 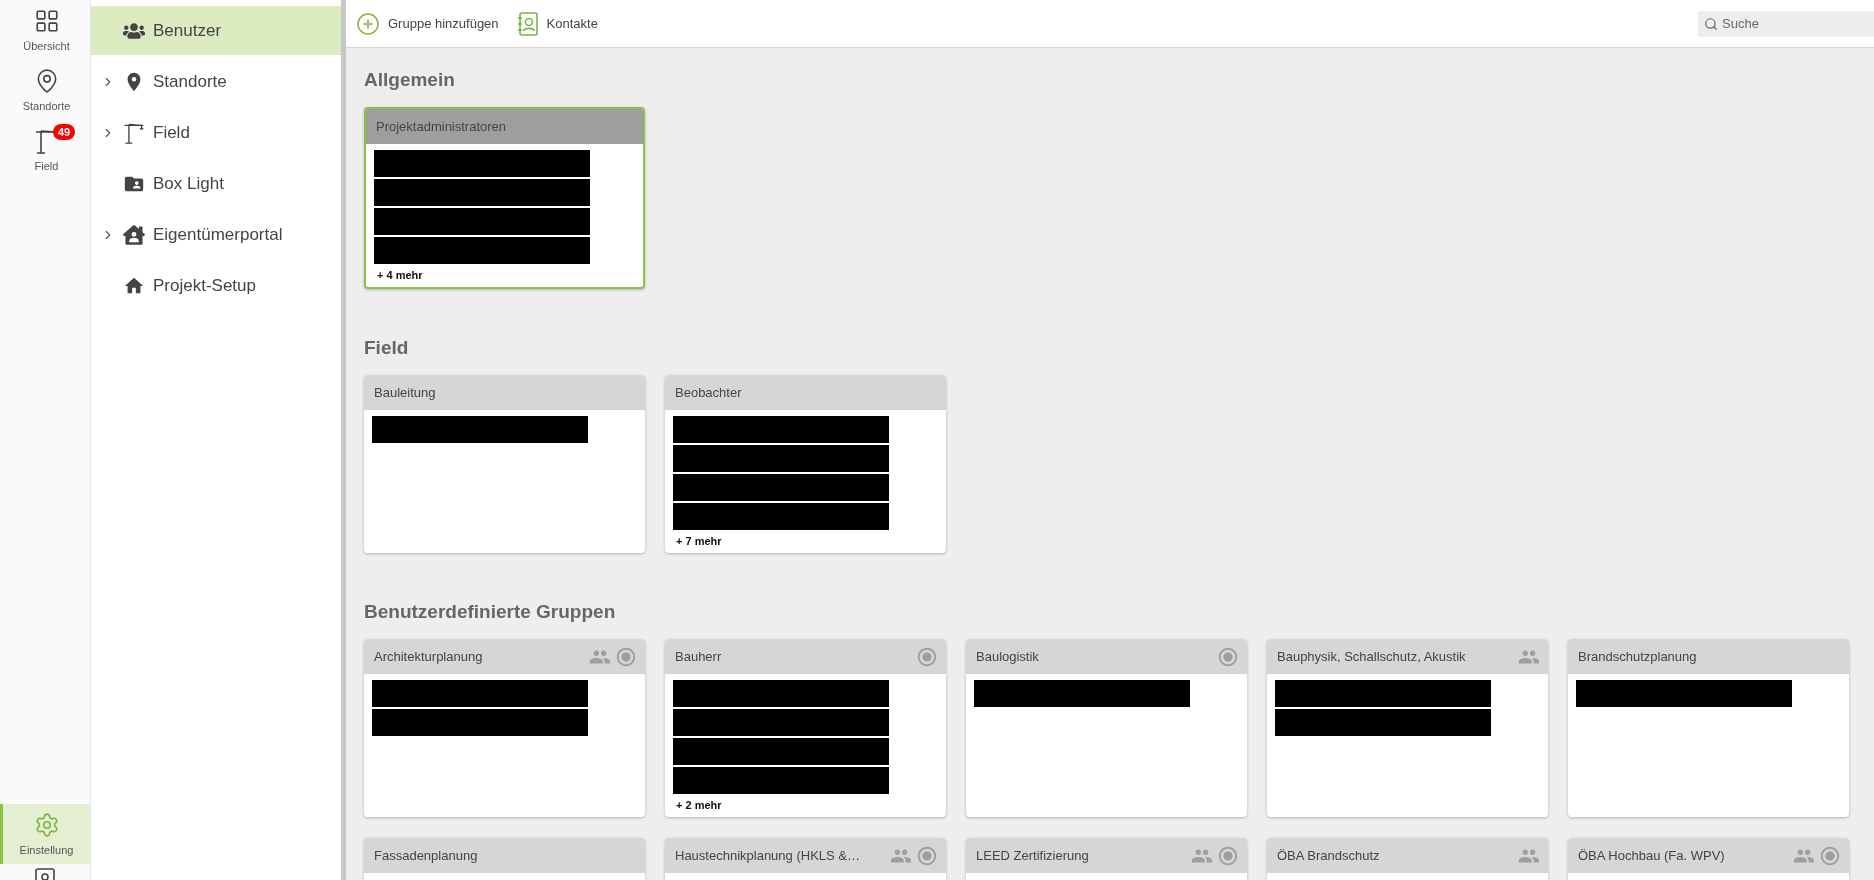 I want to click on group-card: Architekturplanung, so click(x=504, y=728).